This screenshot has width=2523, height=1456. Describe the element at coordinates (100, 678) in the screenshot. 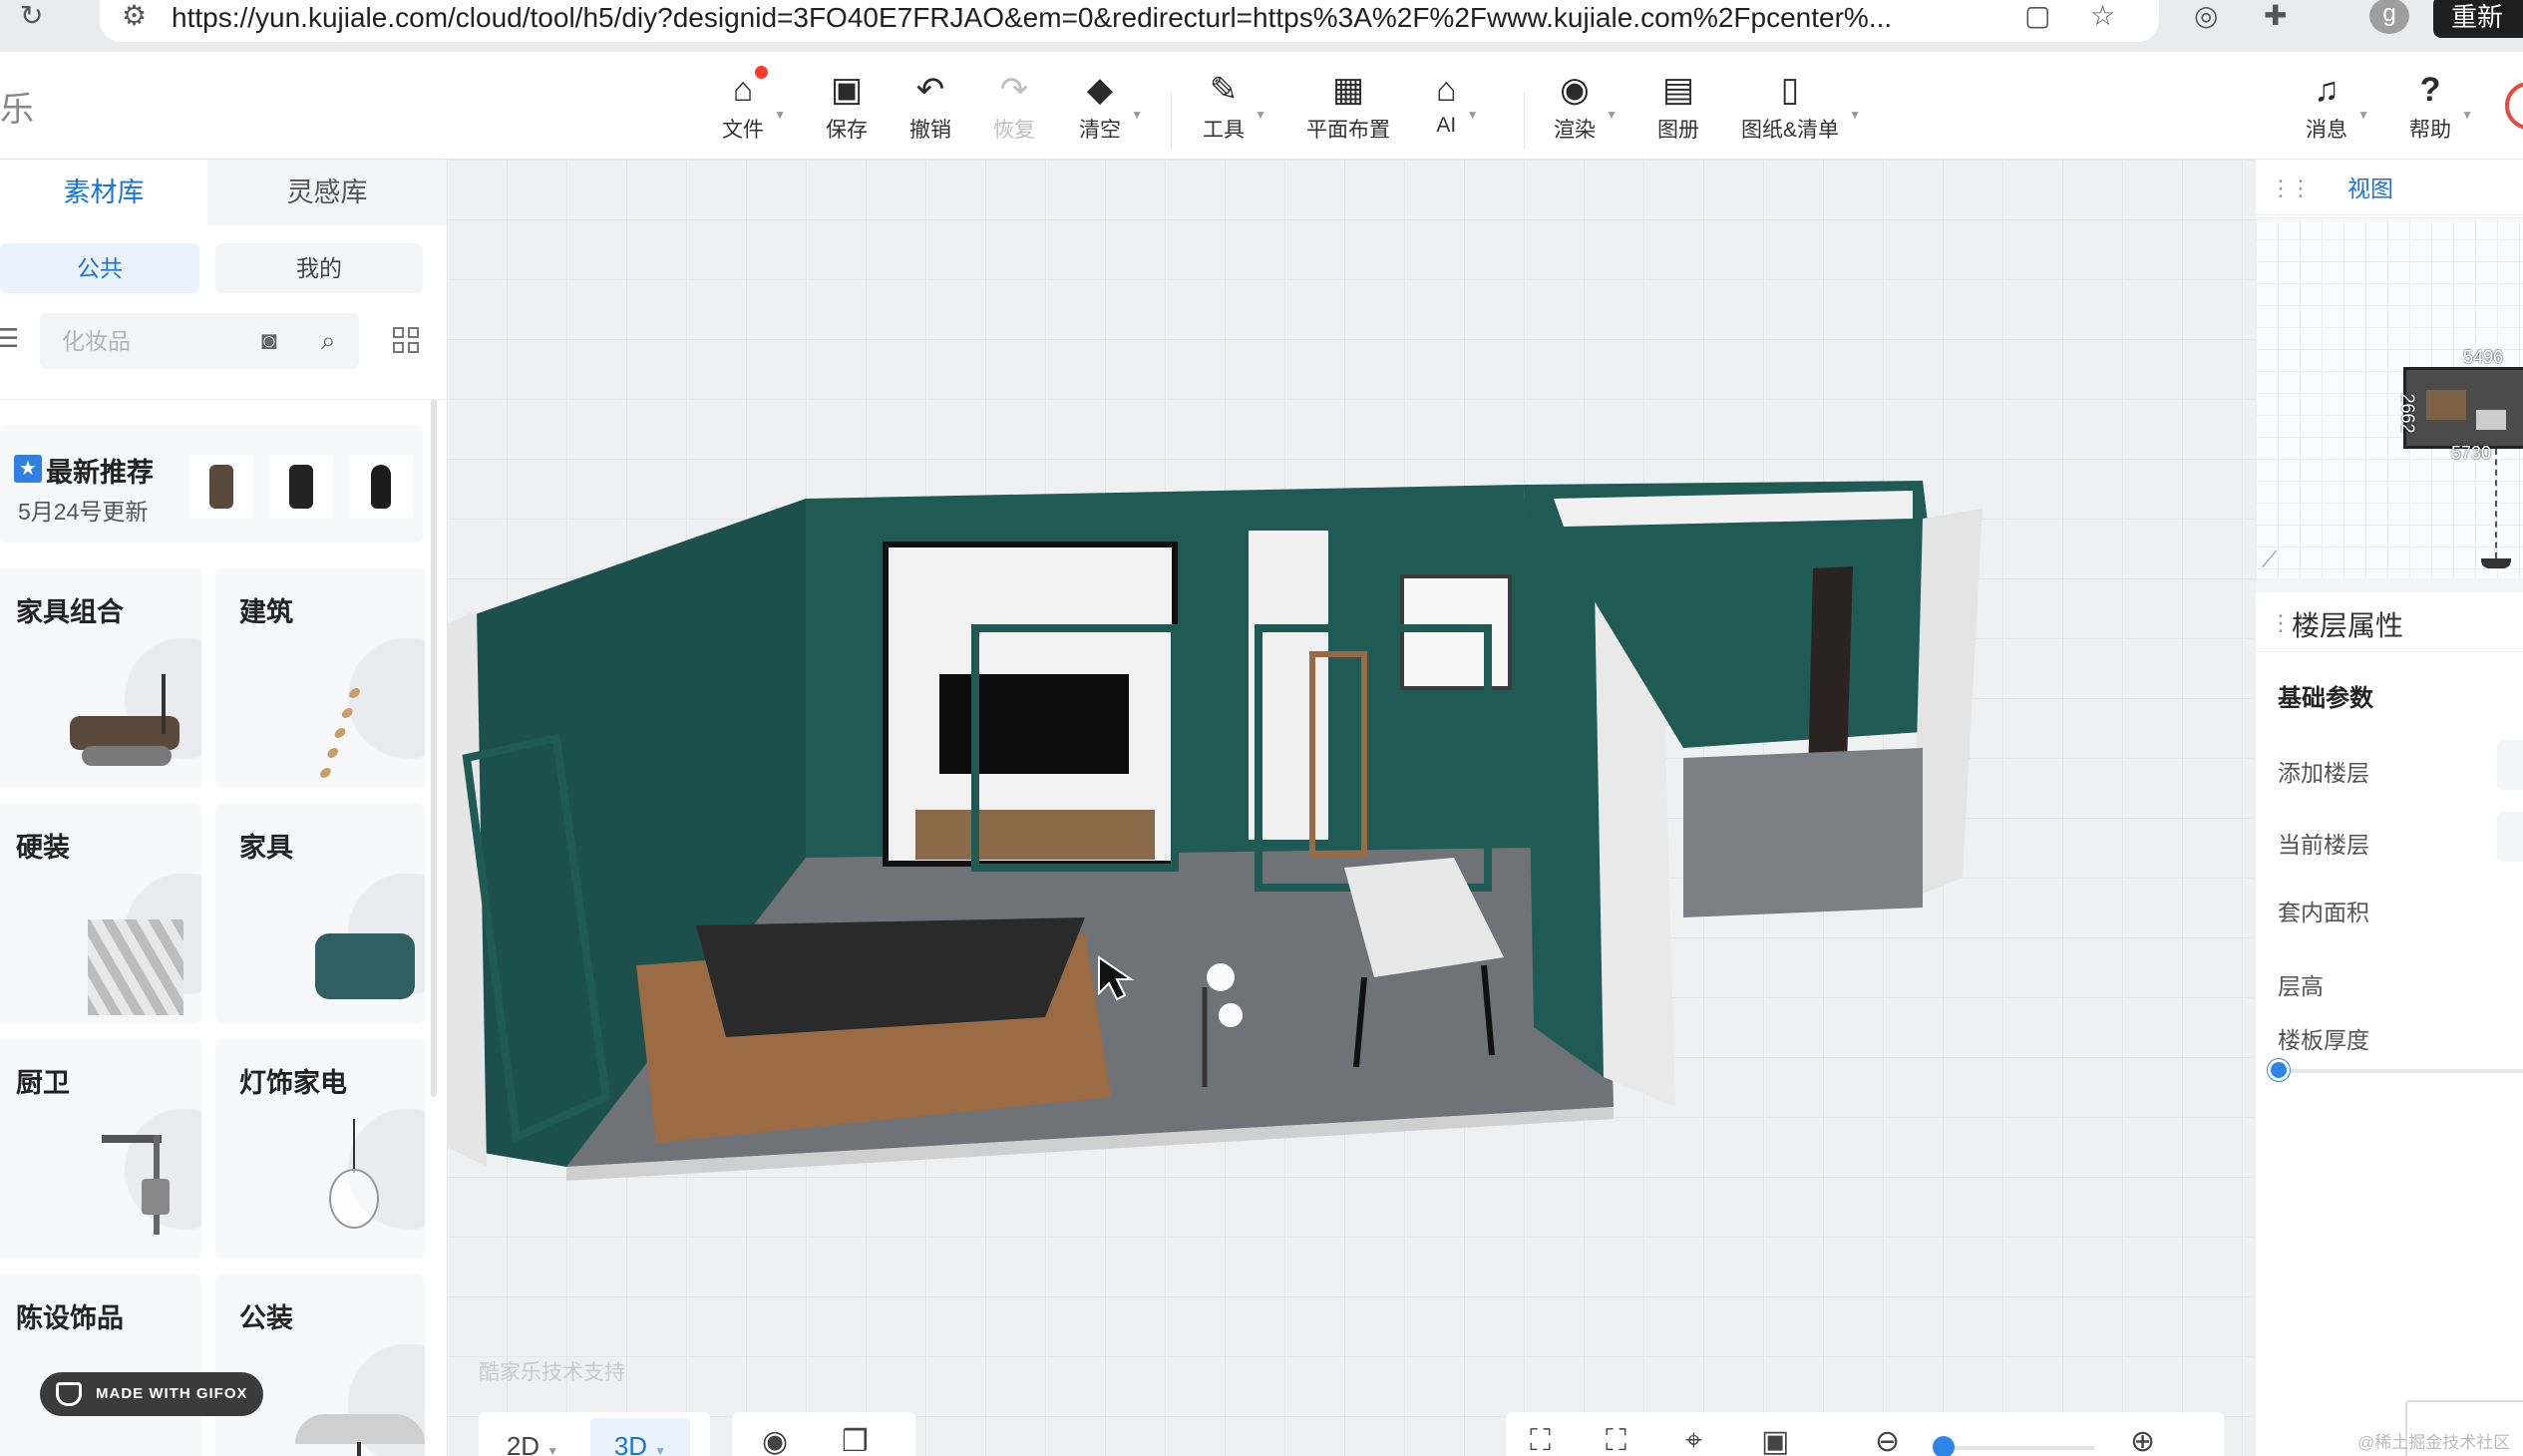

I see `category-furniture-set: 家具组合` at that location.